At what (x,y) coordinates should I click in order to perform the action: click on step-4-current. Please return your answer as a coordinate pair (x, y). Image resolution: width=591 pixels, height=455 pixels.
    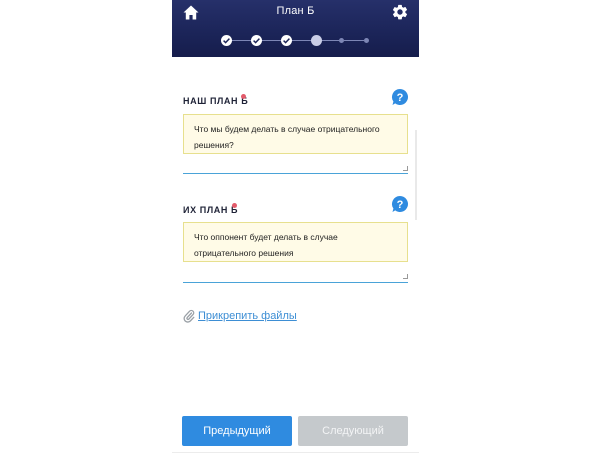
    Looking at the image, I should click on (316, 40).